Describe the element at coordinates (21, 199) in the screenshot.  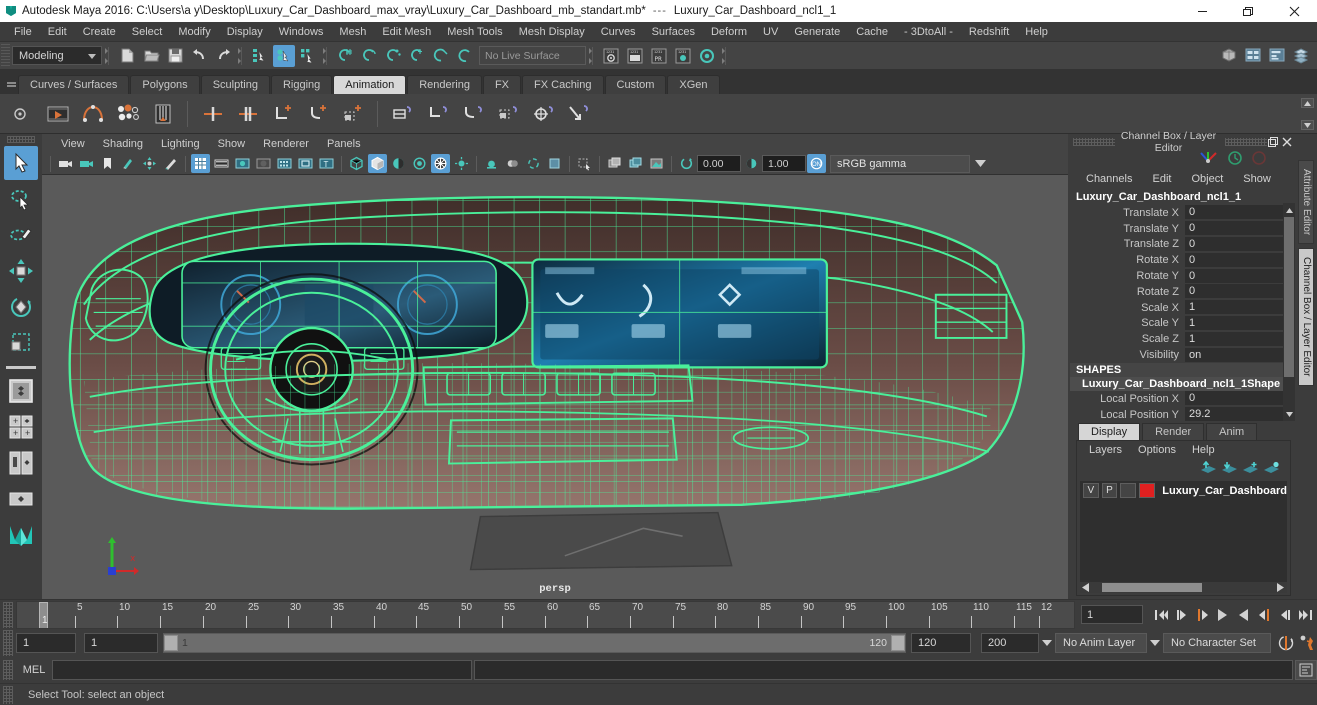
I see `lasso-select-tool` at that location.